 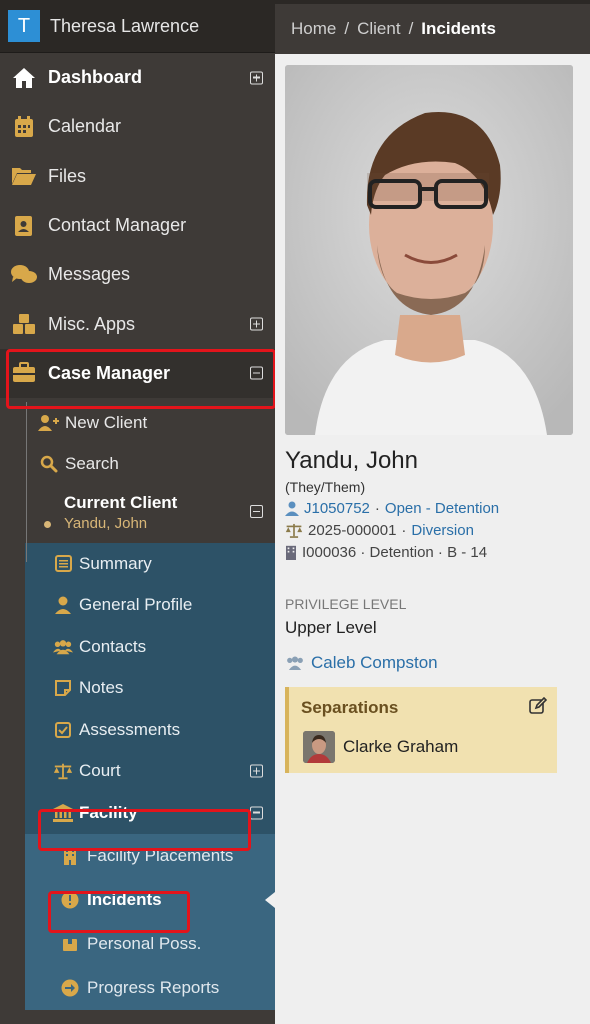 I want to click on folder-open-icon, so click(x=24, y=176).